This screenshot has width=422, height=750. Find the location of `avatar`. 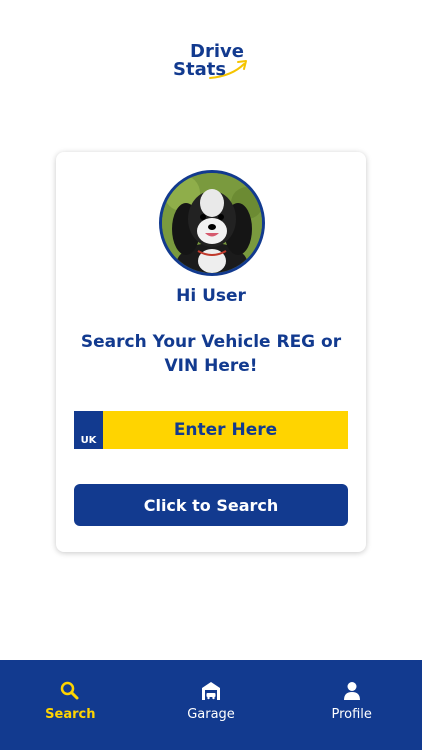

avatar is located at coordinates (212, 223).